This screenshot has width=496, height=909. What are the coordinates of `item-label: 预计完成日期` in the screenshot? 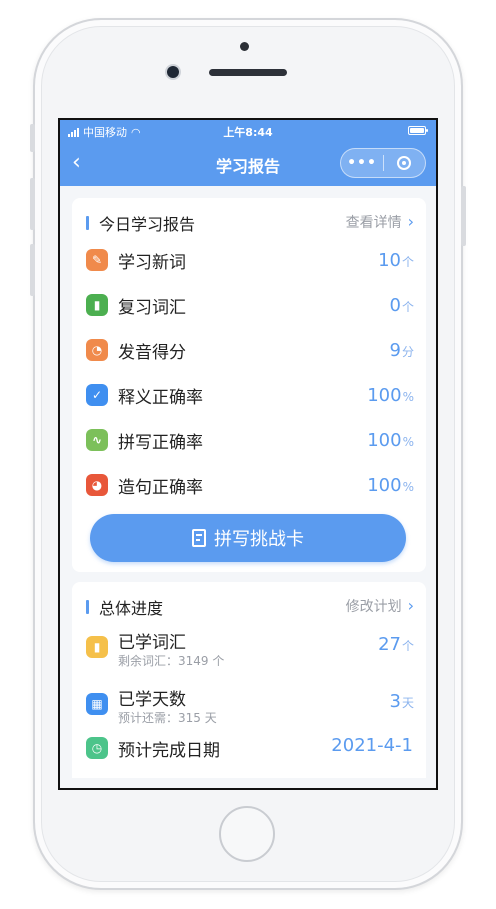 It's located at (169, 751).